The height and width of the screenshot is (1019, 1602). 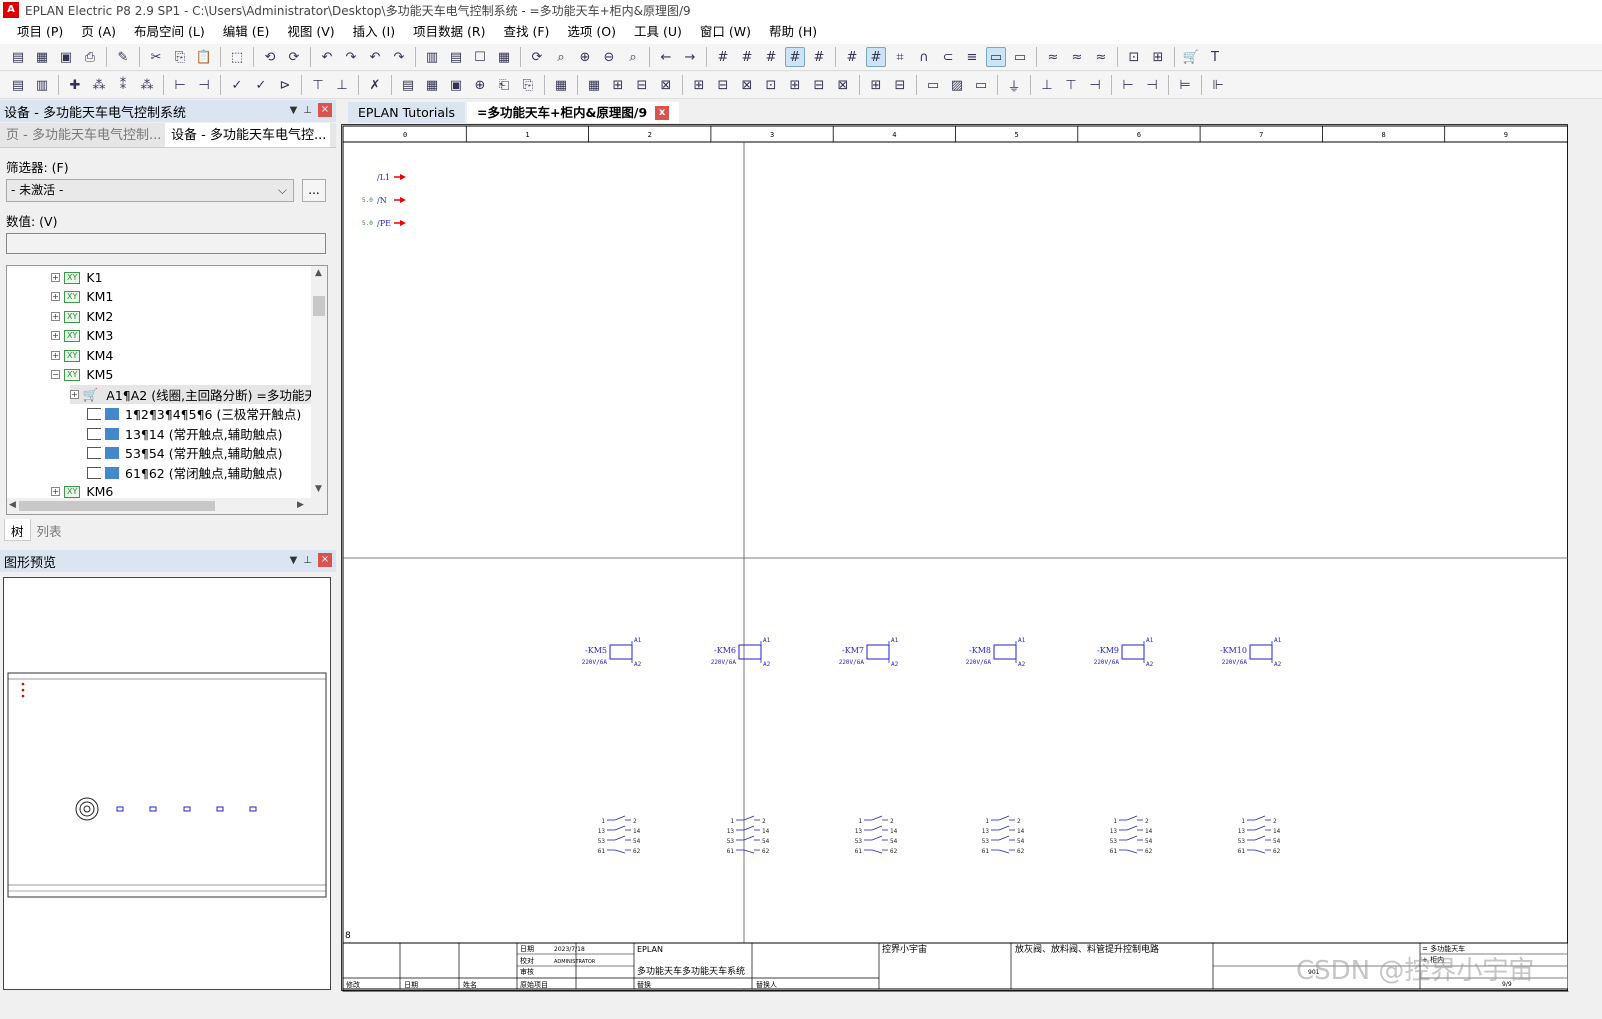 I want to click on toolbar-button-icon: ⊳, so click(x=285, y=85).